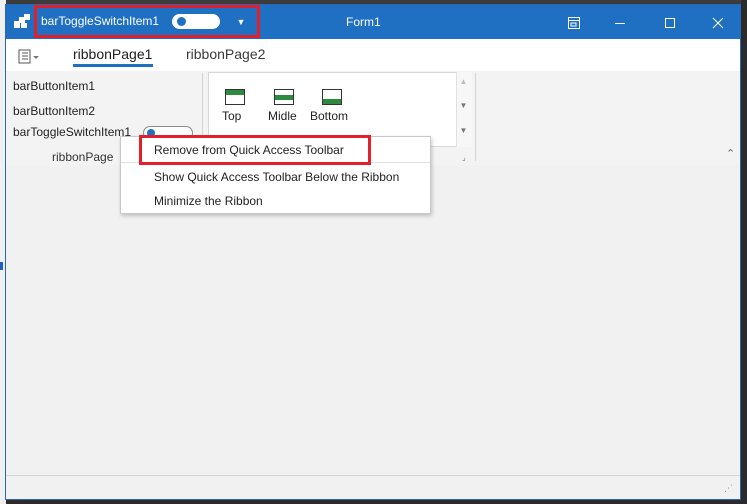 The width and height of the screenshot is (747, 504). I want to click on close-icon, so click(718, 23).